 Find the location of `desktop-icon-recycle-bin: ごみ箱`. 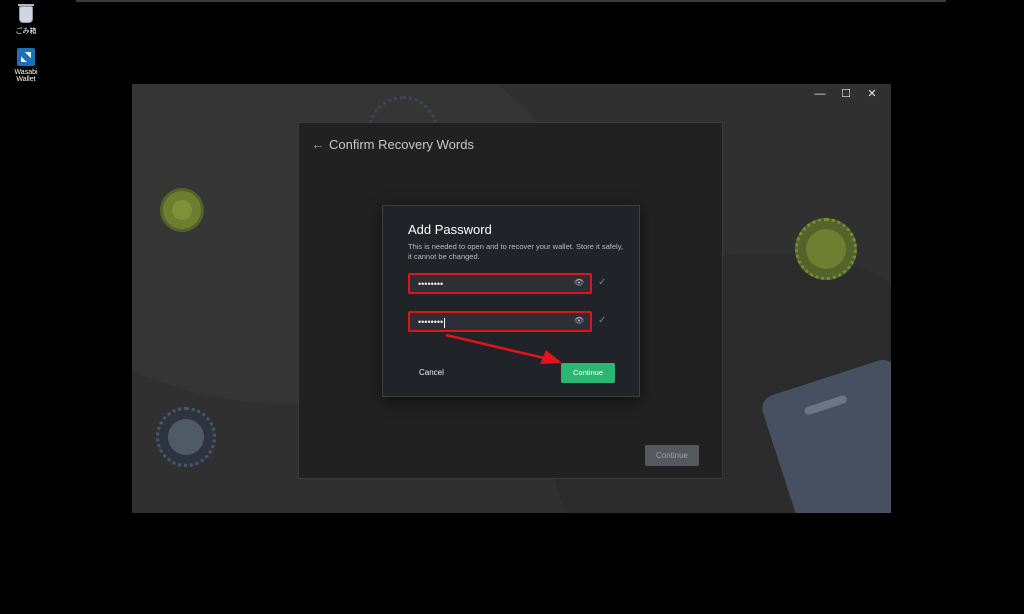

desktop-icon-recycle-bin: ごみ箱 is located at coordinates (26, 20).